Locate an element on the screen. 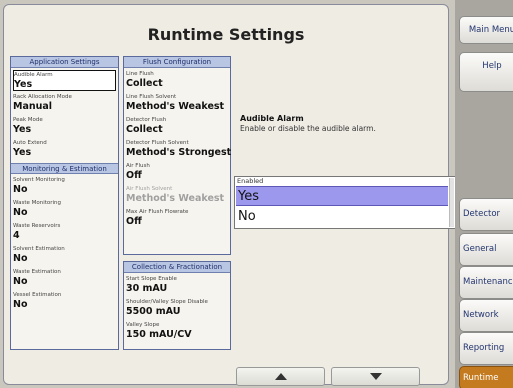 Image resolution: width=513 pixels, height=388 pixels. auto-extend-field: Auto Extend Yes is located at coordinates (64, 149).